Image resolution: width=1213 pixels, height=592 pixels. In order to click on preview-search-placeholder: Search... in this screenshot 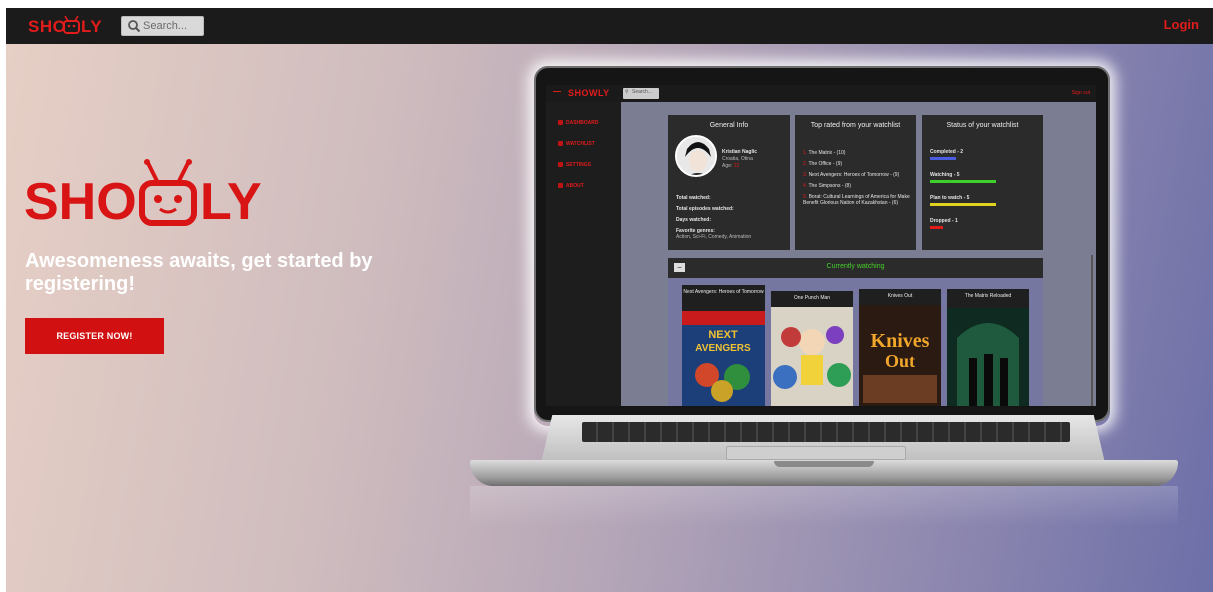, I will do `click(642, 92)`.